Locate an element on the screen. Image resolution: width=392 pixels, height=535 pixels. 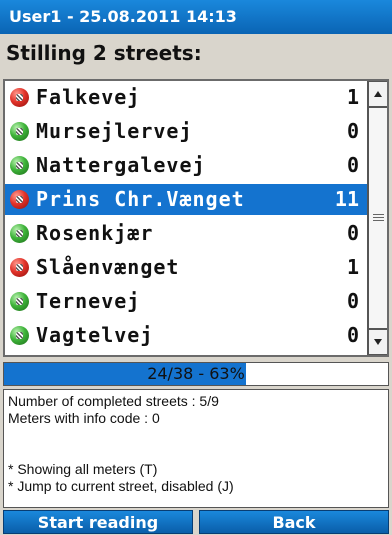
street-row: Prins Chr.Vænget 11 is located at coordinates (186, 199).